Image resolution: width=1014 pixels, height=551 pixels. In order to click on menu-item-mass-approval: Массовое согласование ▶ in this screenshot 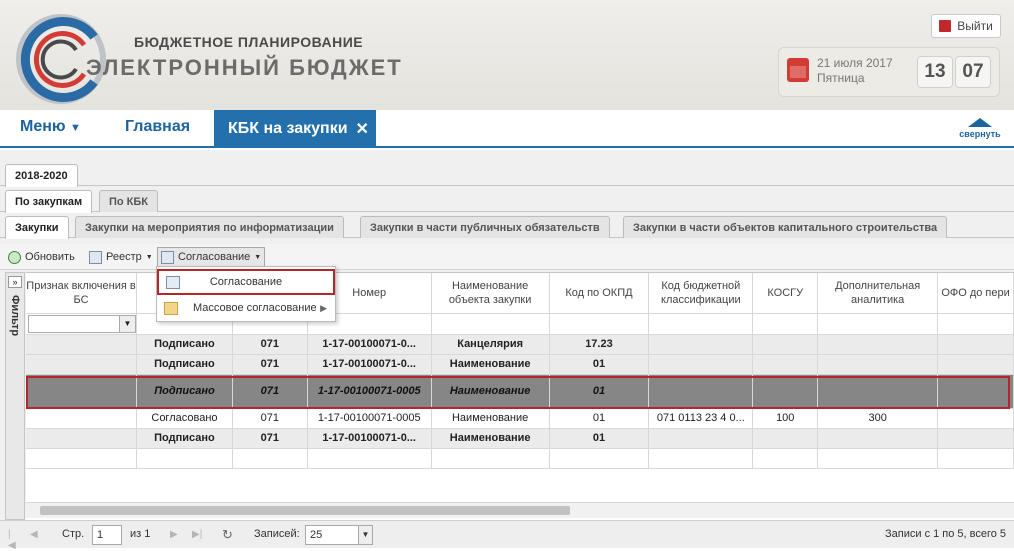, I will do `click(247, 308)`.